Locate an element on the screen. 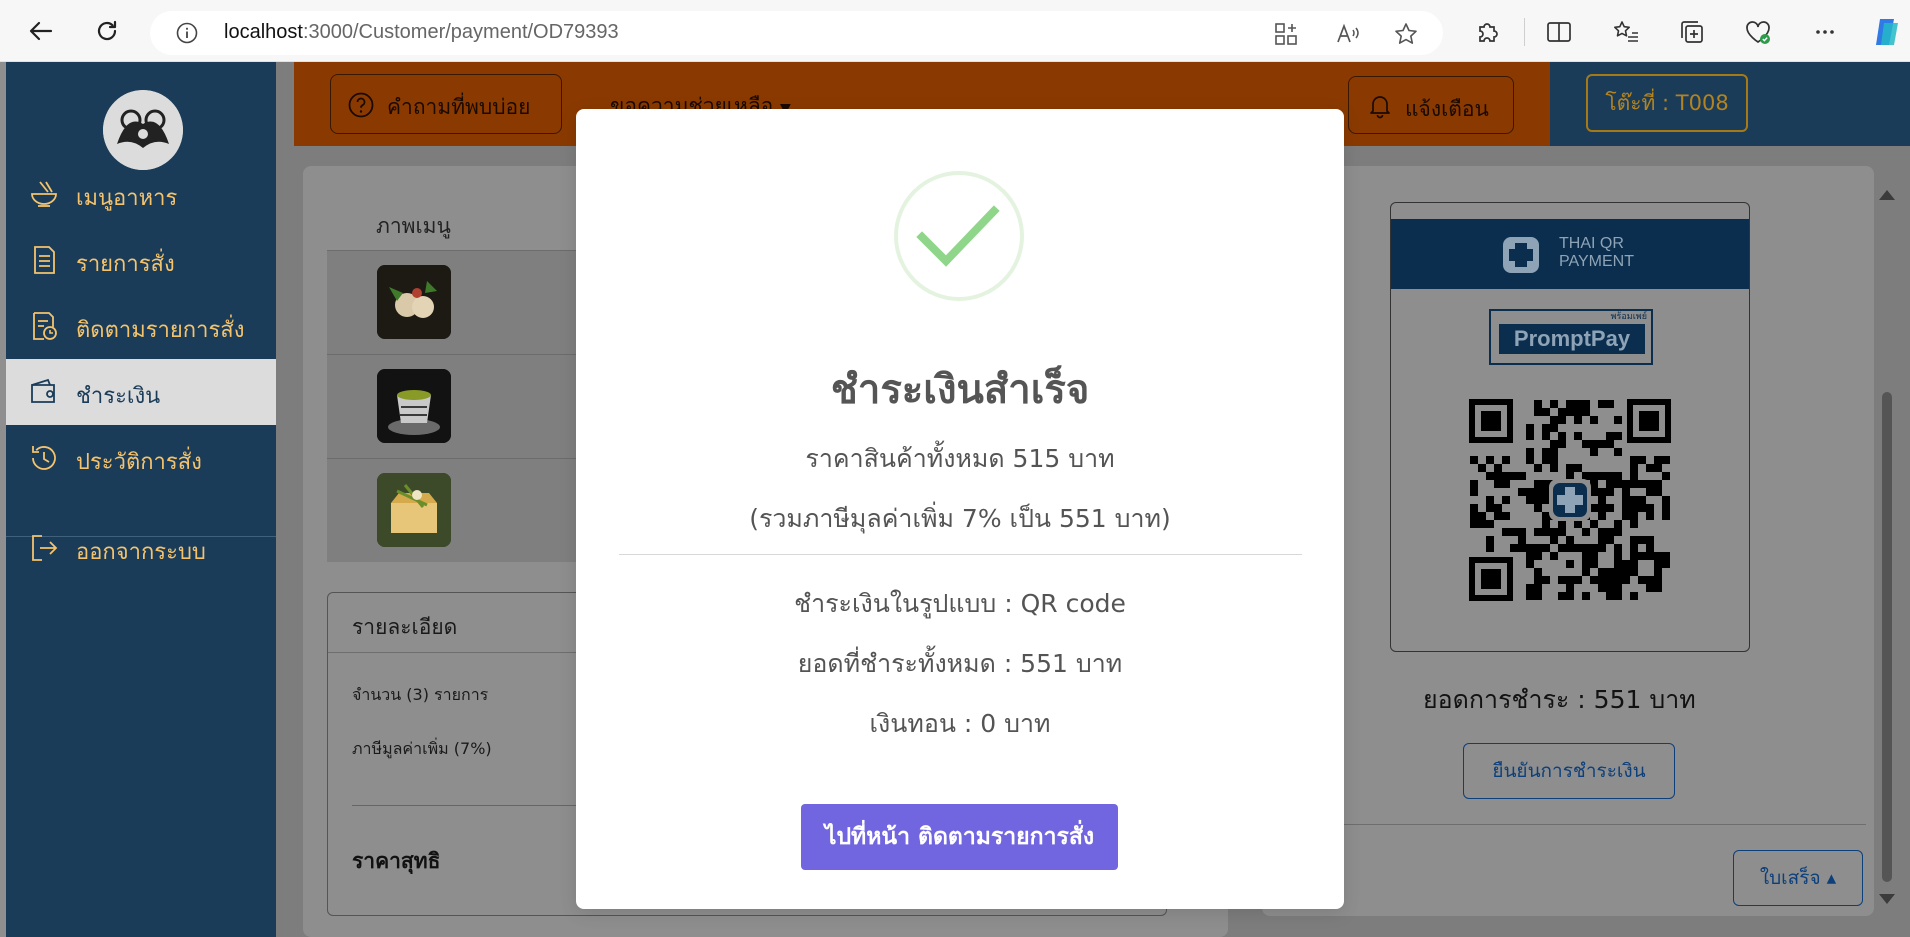  collections-icon is located at coordinates (1692, 32).